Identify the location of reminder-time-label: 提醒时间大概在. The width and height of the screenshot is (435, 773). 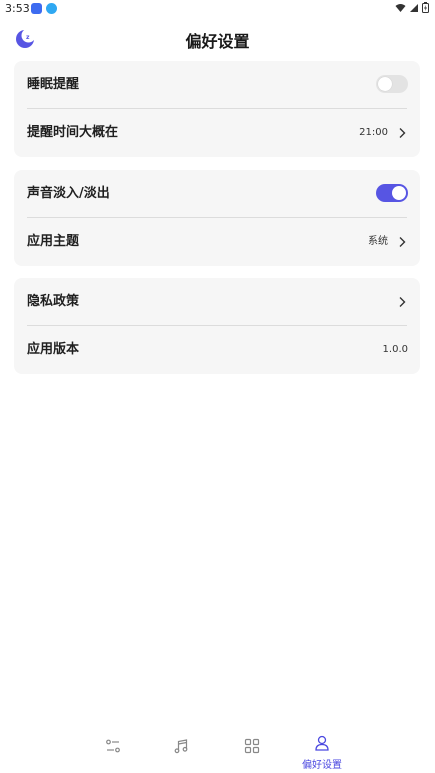
(73, 132).